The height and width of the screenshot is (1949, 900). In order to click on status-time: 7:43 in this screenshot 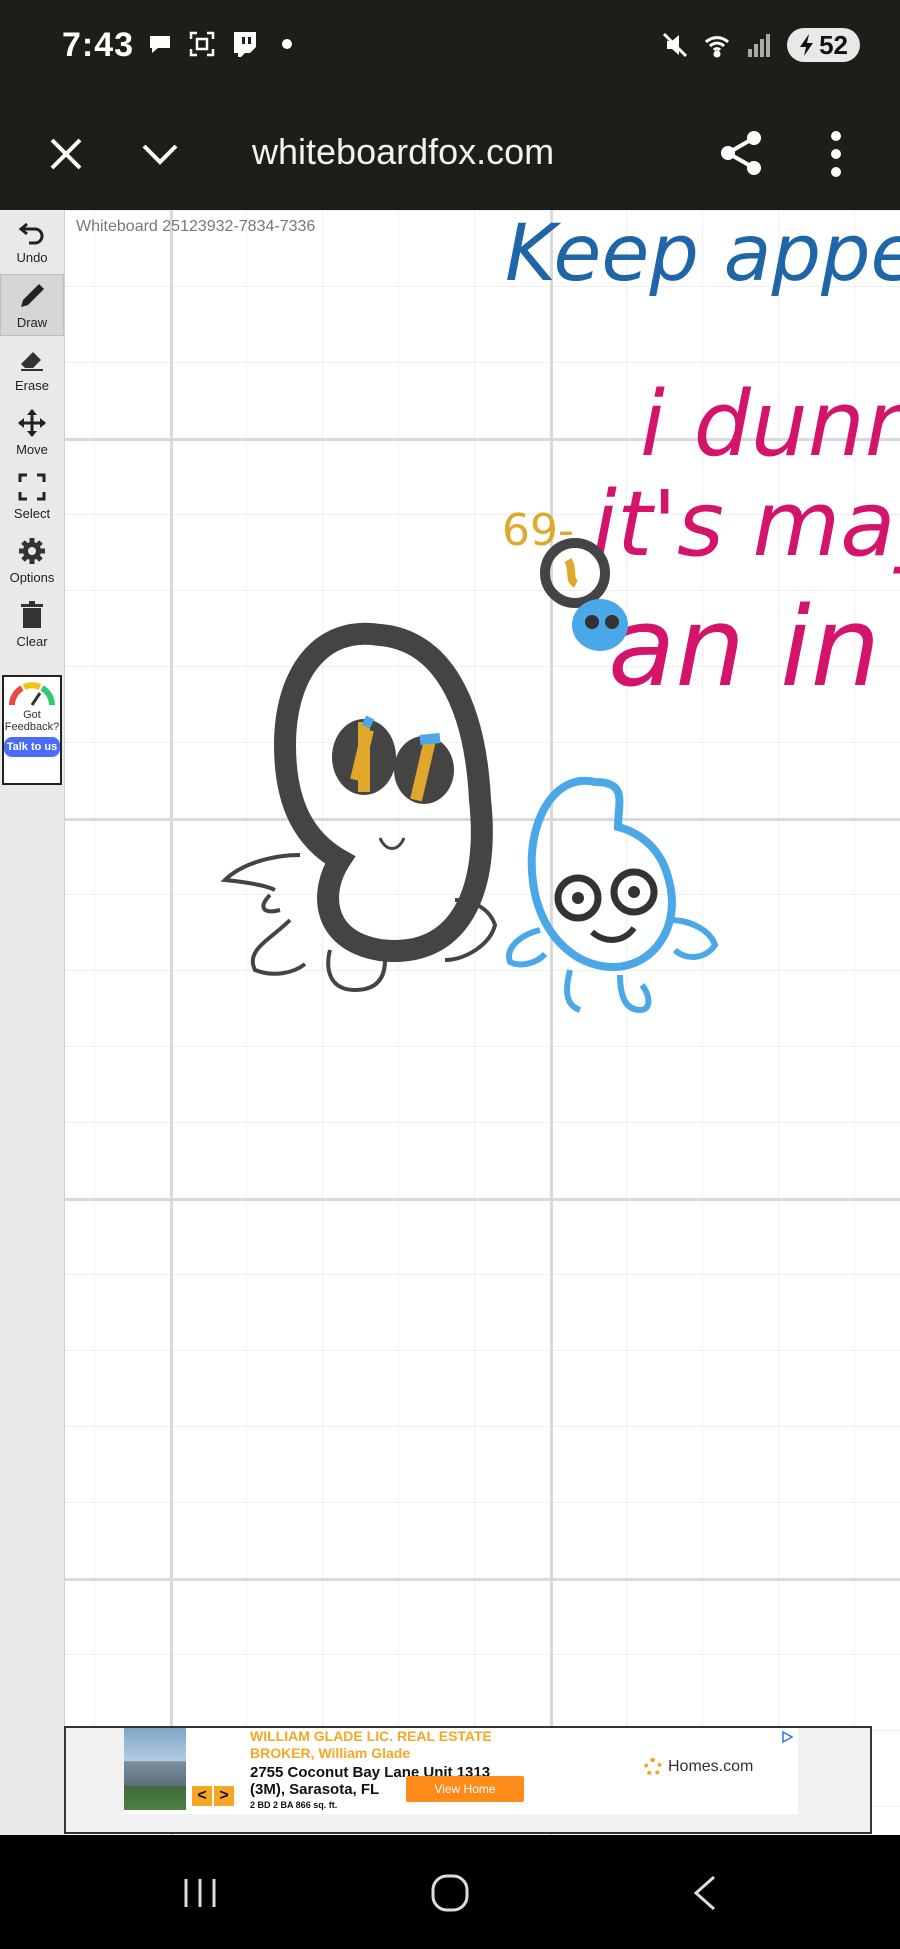, I will do `click(98, 45)`.